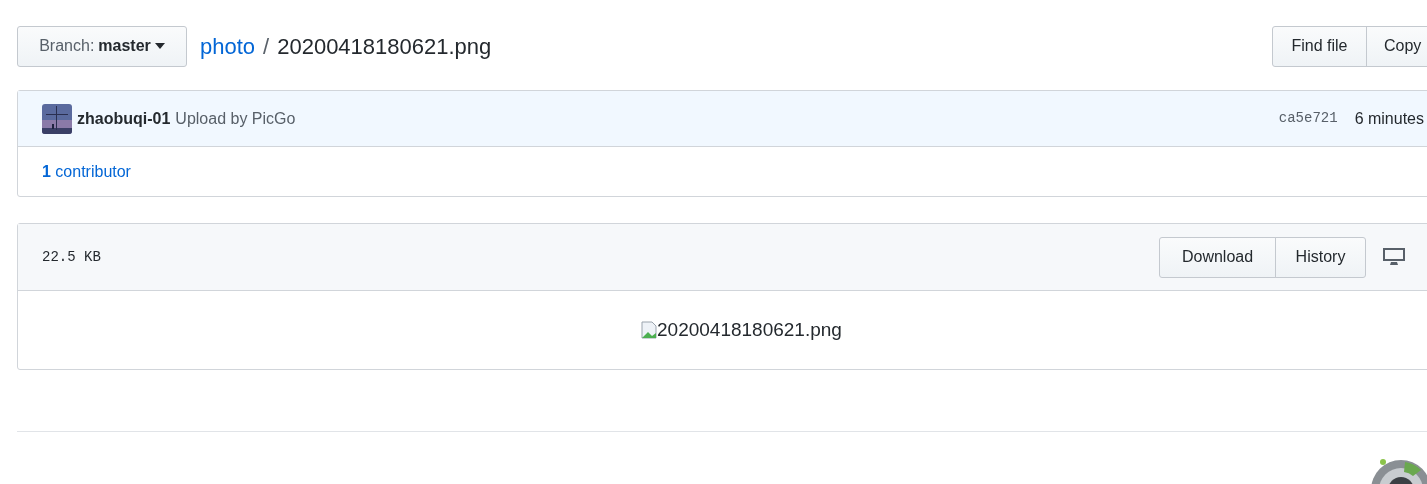  I want to click on file-action-button: History, so click(1320, 257).